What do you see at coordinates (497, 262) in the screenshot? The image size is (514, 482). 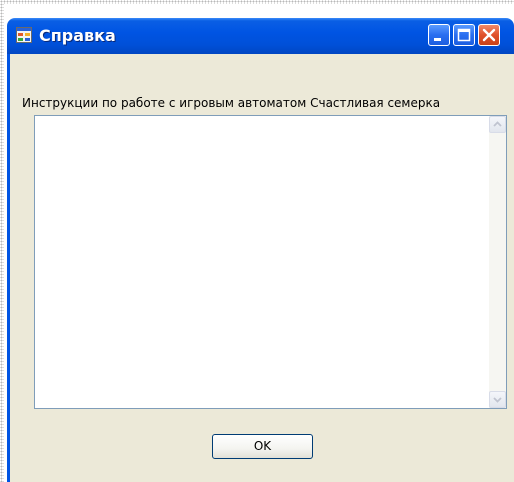 I see `vertical-scrollbar` at bounding box center [497, 262].